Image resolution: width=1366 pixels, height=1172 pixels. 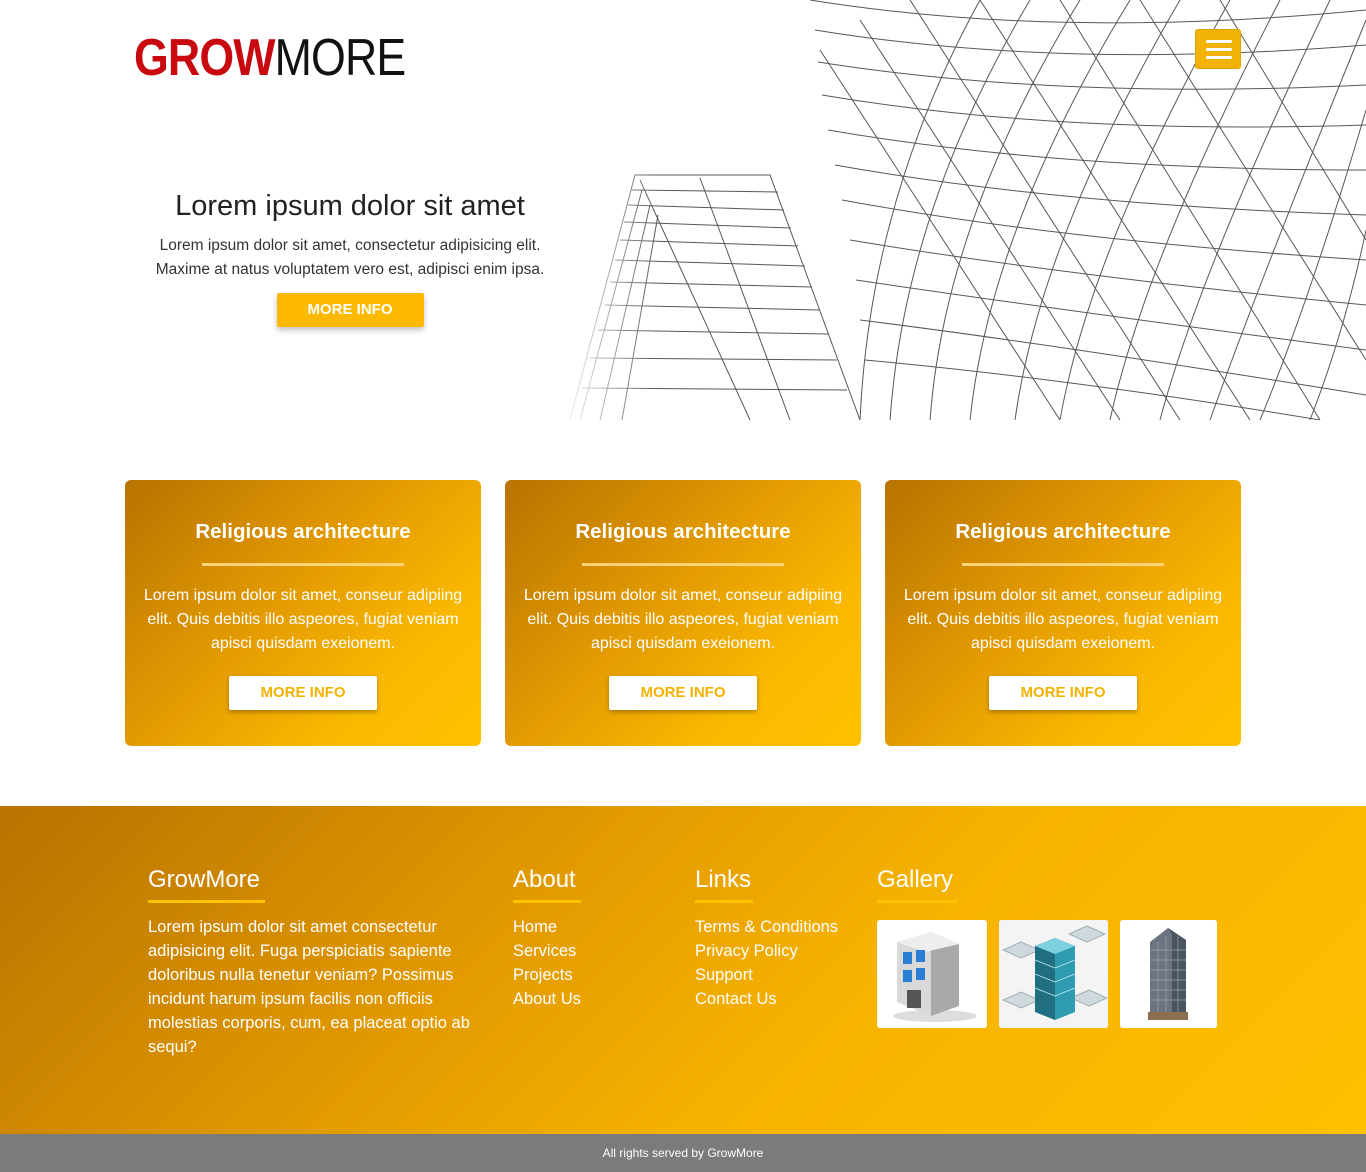 I want to click on footer-about-column: About Home Services Projects About Us, so click(x=547, y=937).